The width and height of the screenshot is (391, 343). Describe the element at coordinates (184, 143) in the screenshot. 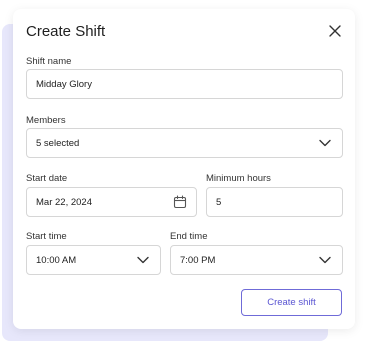

I see `members-select: 5 selected` at that location.